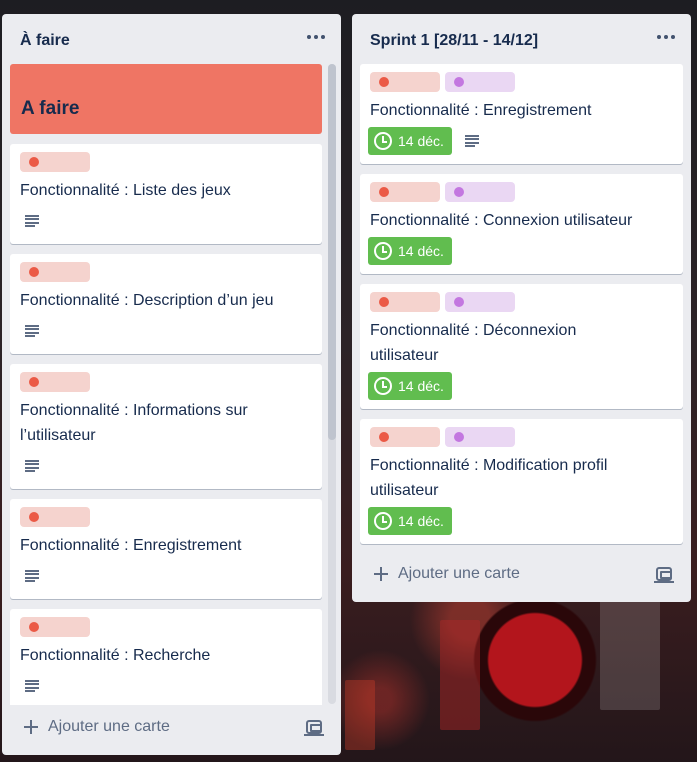 This screenshot has width=697, height=762. I want to click on card-title-line-1: Fonctionnalité : Modification profil, so click(489, 465).